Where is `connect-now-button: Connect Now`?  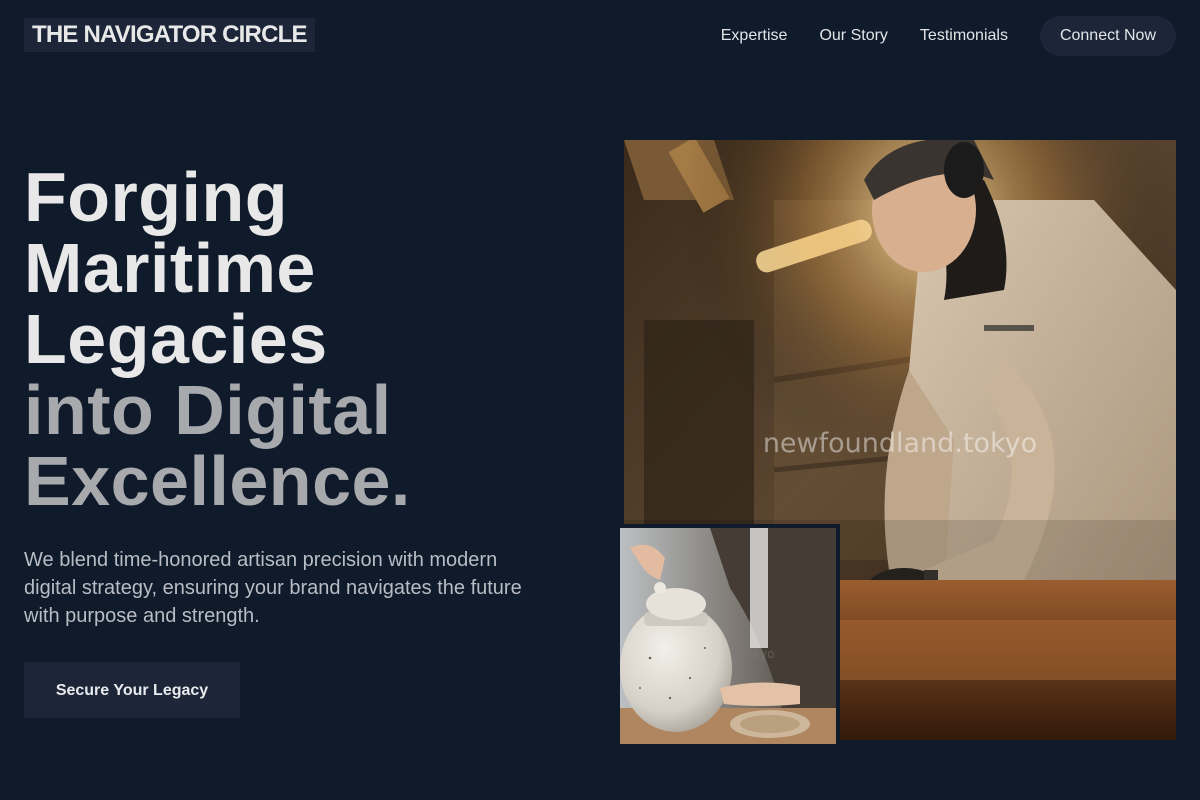
connect-now-button: Connect Now is located at coordinates (1107, 36).